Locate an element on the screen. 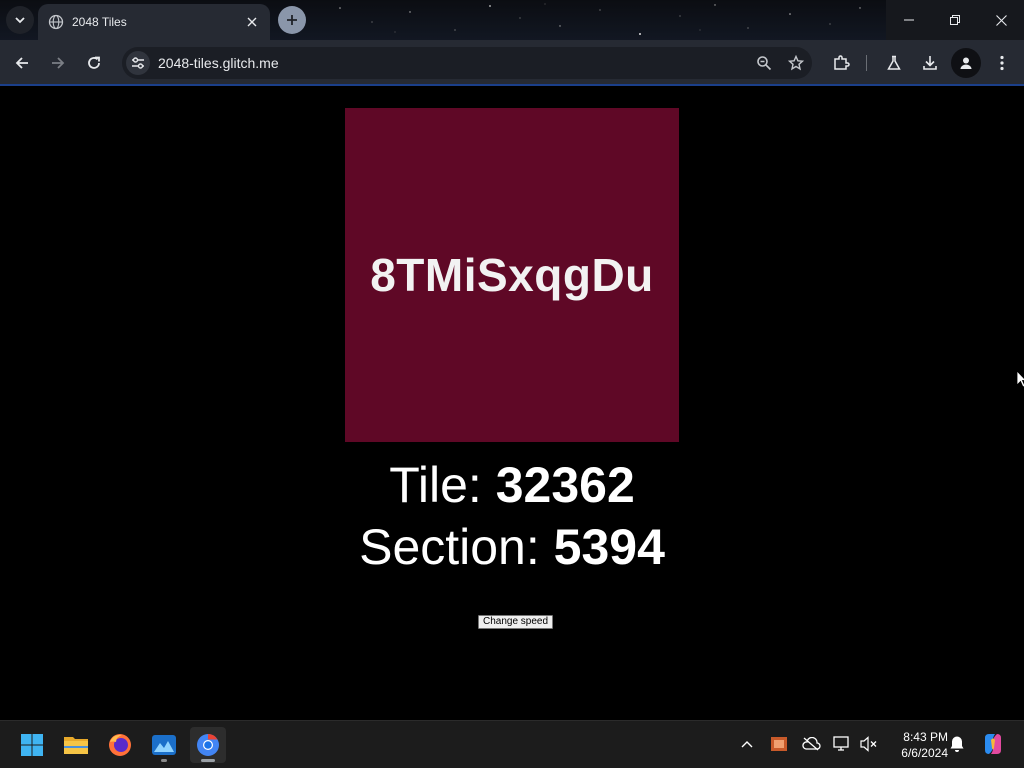  copilot-icon is located at coordinates (993, 744).